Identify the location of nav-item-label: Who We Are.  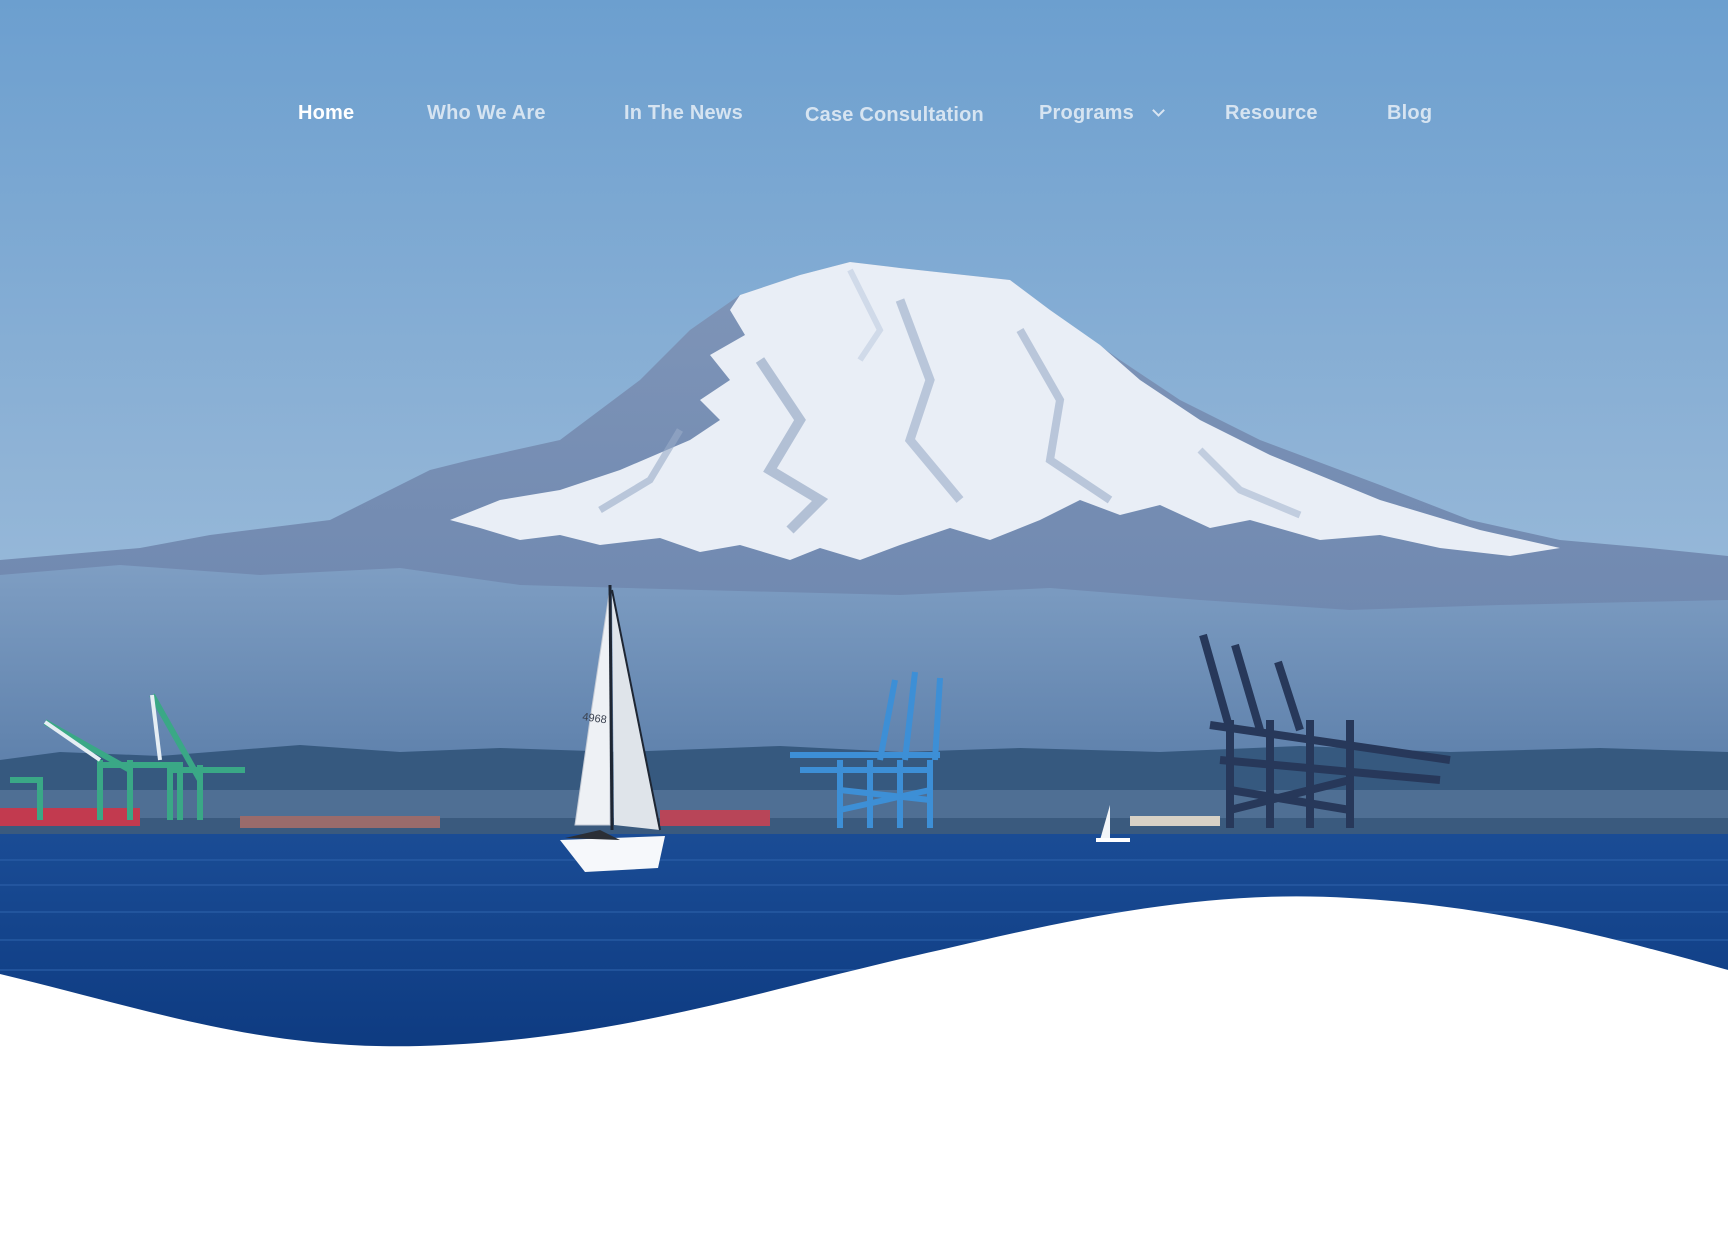
(486, 113).